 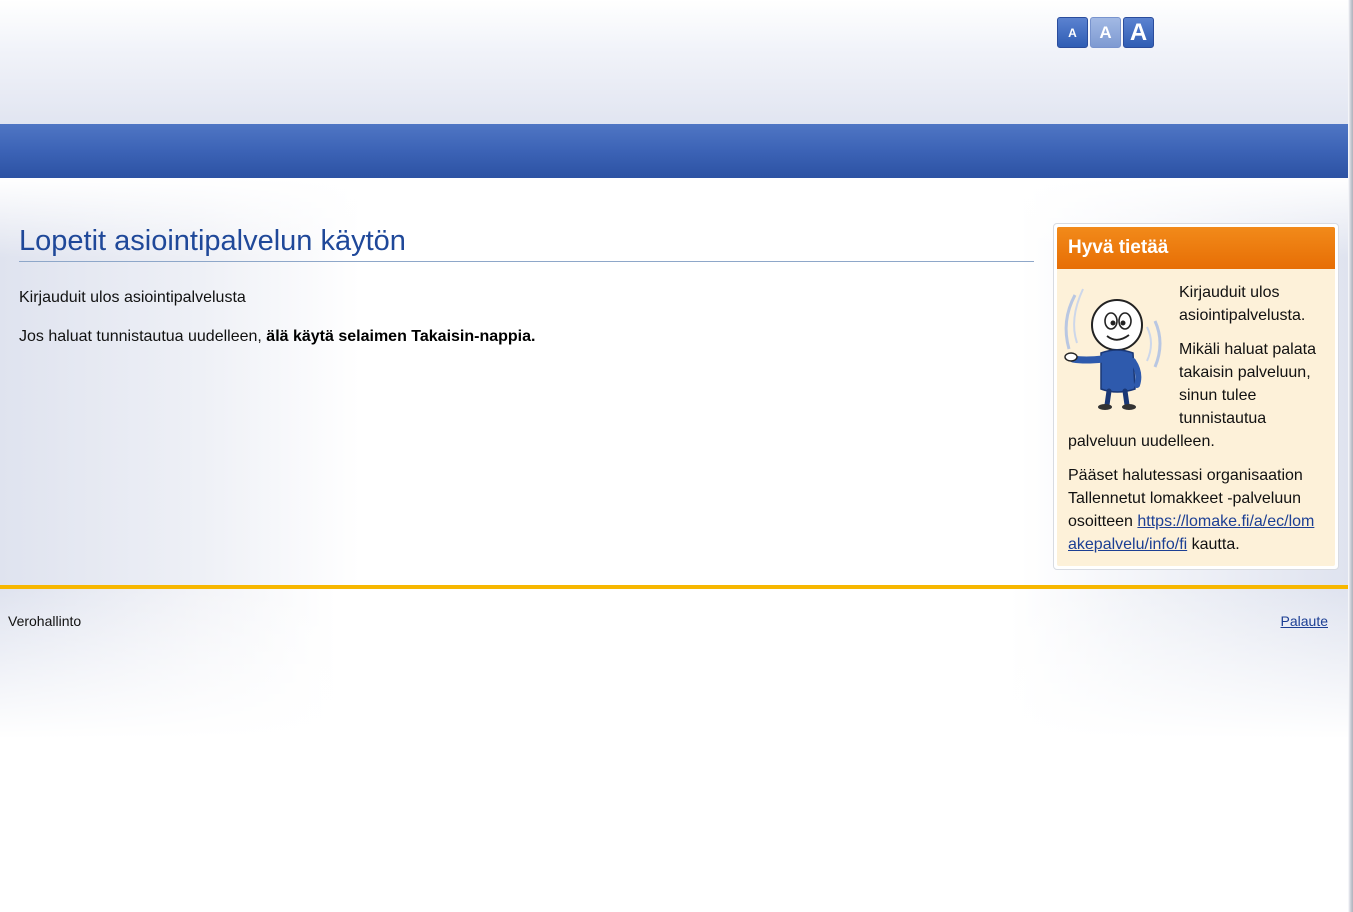 I want to click on info-box-header: Hyvä tietää, so click(x=1196, y=248).